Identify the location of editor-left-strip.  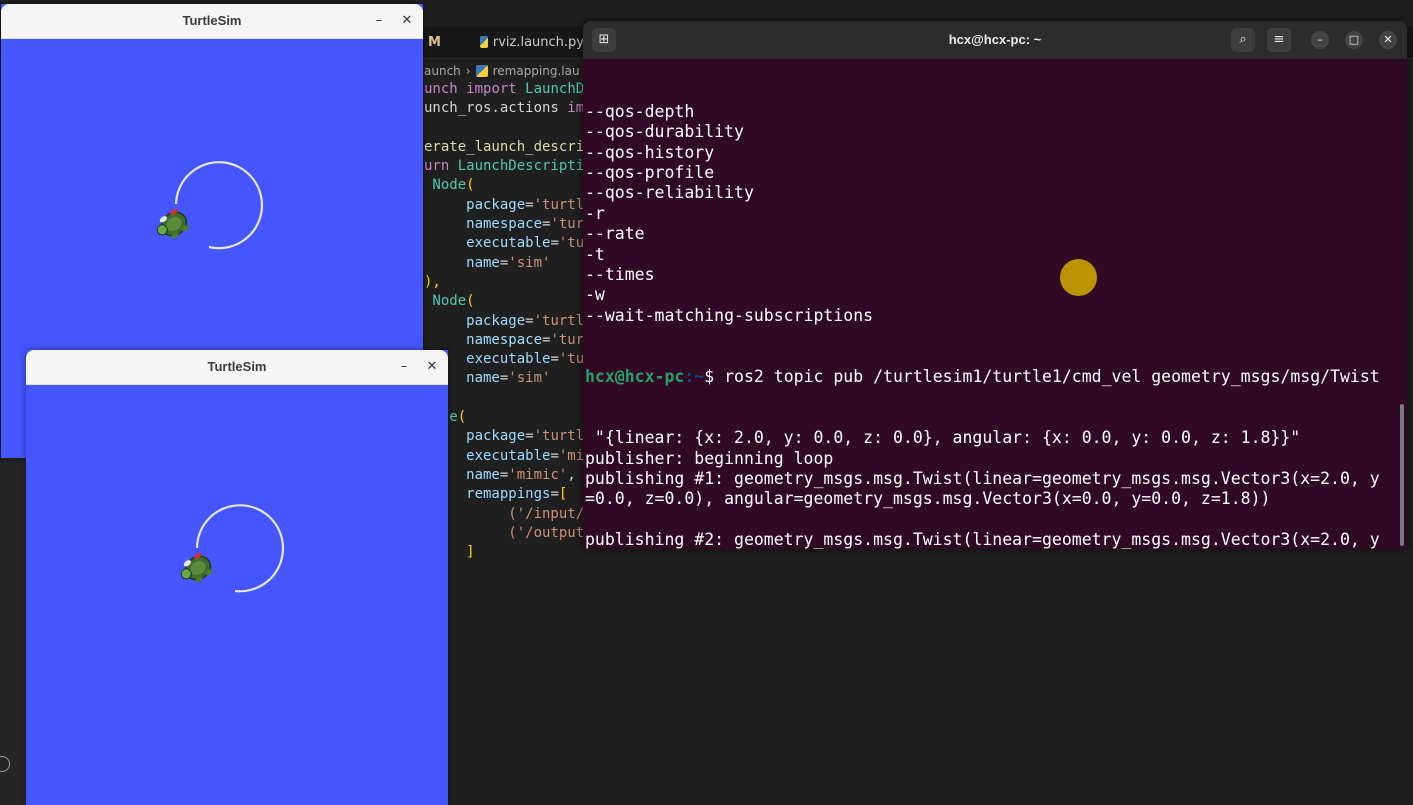
(13, 631).